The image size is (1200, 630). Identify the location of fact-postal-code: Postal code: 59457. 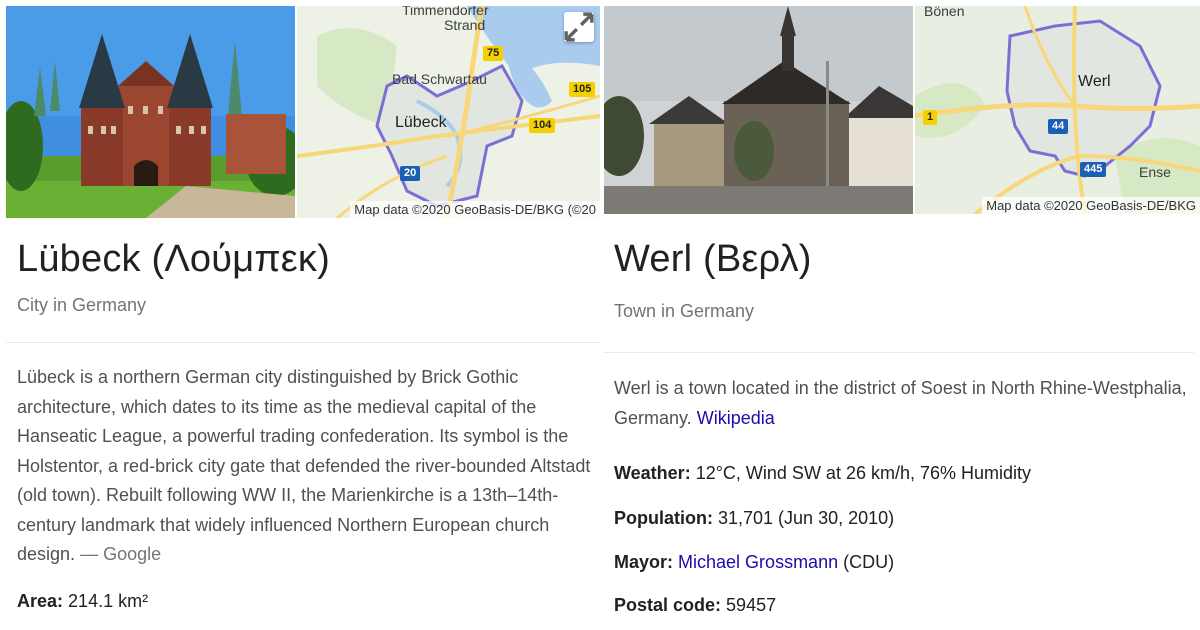
(695, 605).